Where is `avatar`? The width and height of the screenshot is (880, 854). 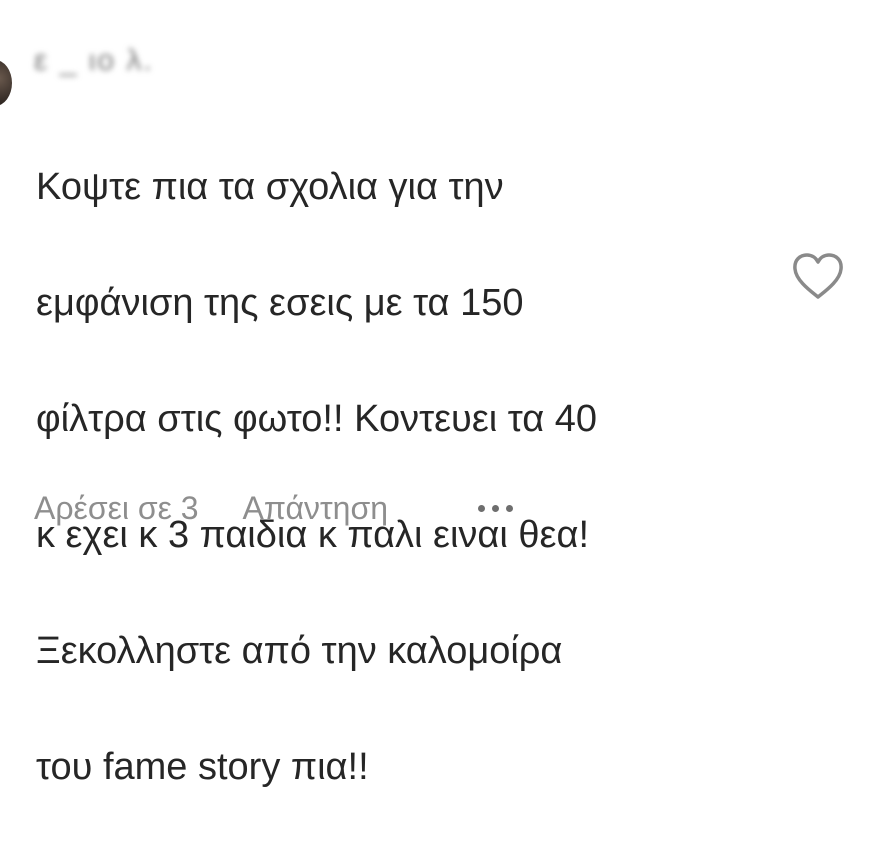 avatar is located at coordinates (6, 83).